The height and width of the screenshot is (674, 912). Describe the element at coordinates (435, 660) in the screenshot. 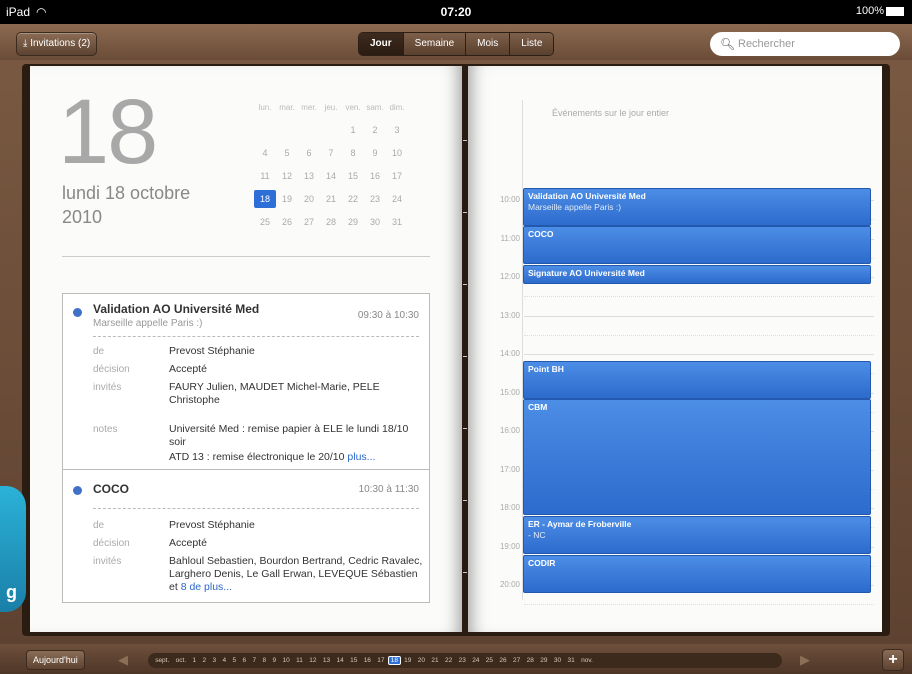

I see `strip-day: 21` at that location.